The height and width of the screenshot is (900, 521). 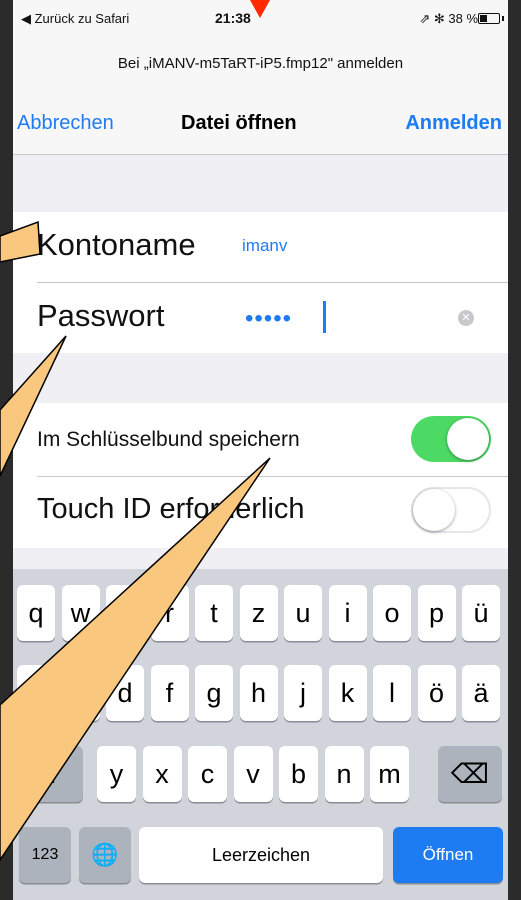 What do you see at coordinates (162, 774) in the screenshot?
I see `key-x: x` at bounding box center [162, 774].